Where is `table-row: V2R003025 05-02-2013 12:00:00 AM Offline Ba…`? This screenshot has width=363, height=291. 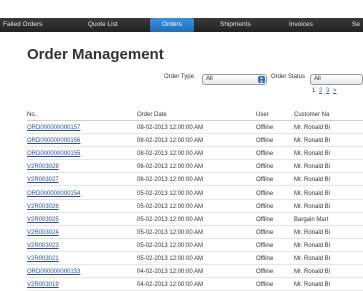
table-row: V2R003025 05-02-2013 12:00:00 AM Offline Ba… is located at coordinates (195, 220).